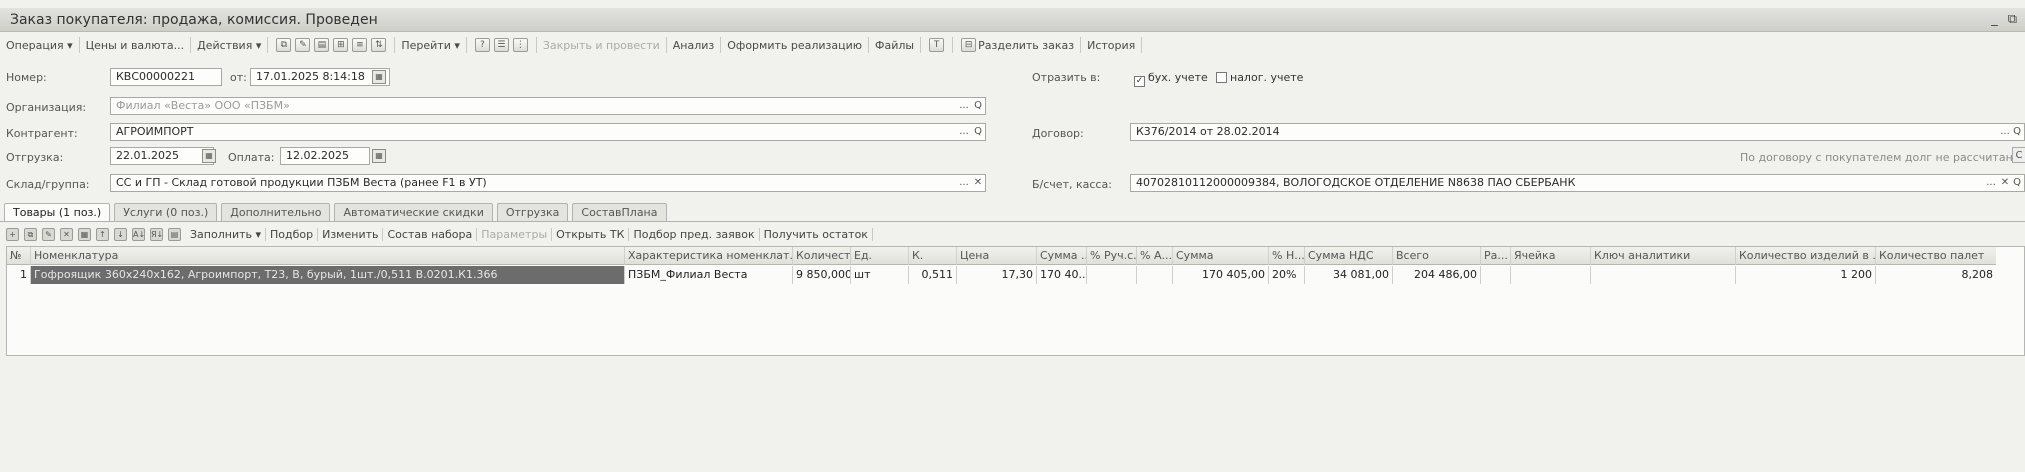  Describe the element at coordinates (431, 45) in the screenshot. I see `goto-menu: Перейти ▾` at that location.